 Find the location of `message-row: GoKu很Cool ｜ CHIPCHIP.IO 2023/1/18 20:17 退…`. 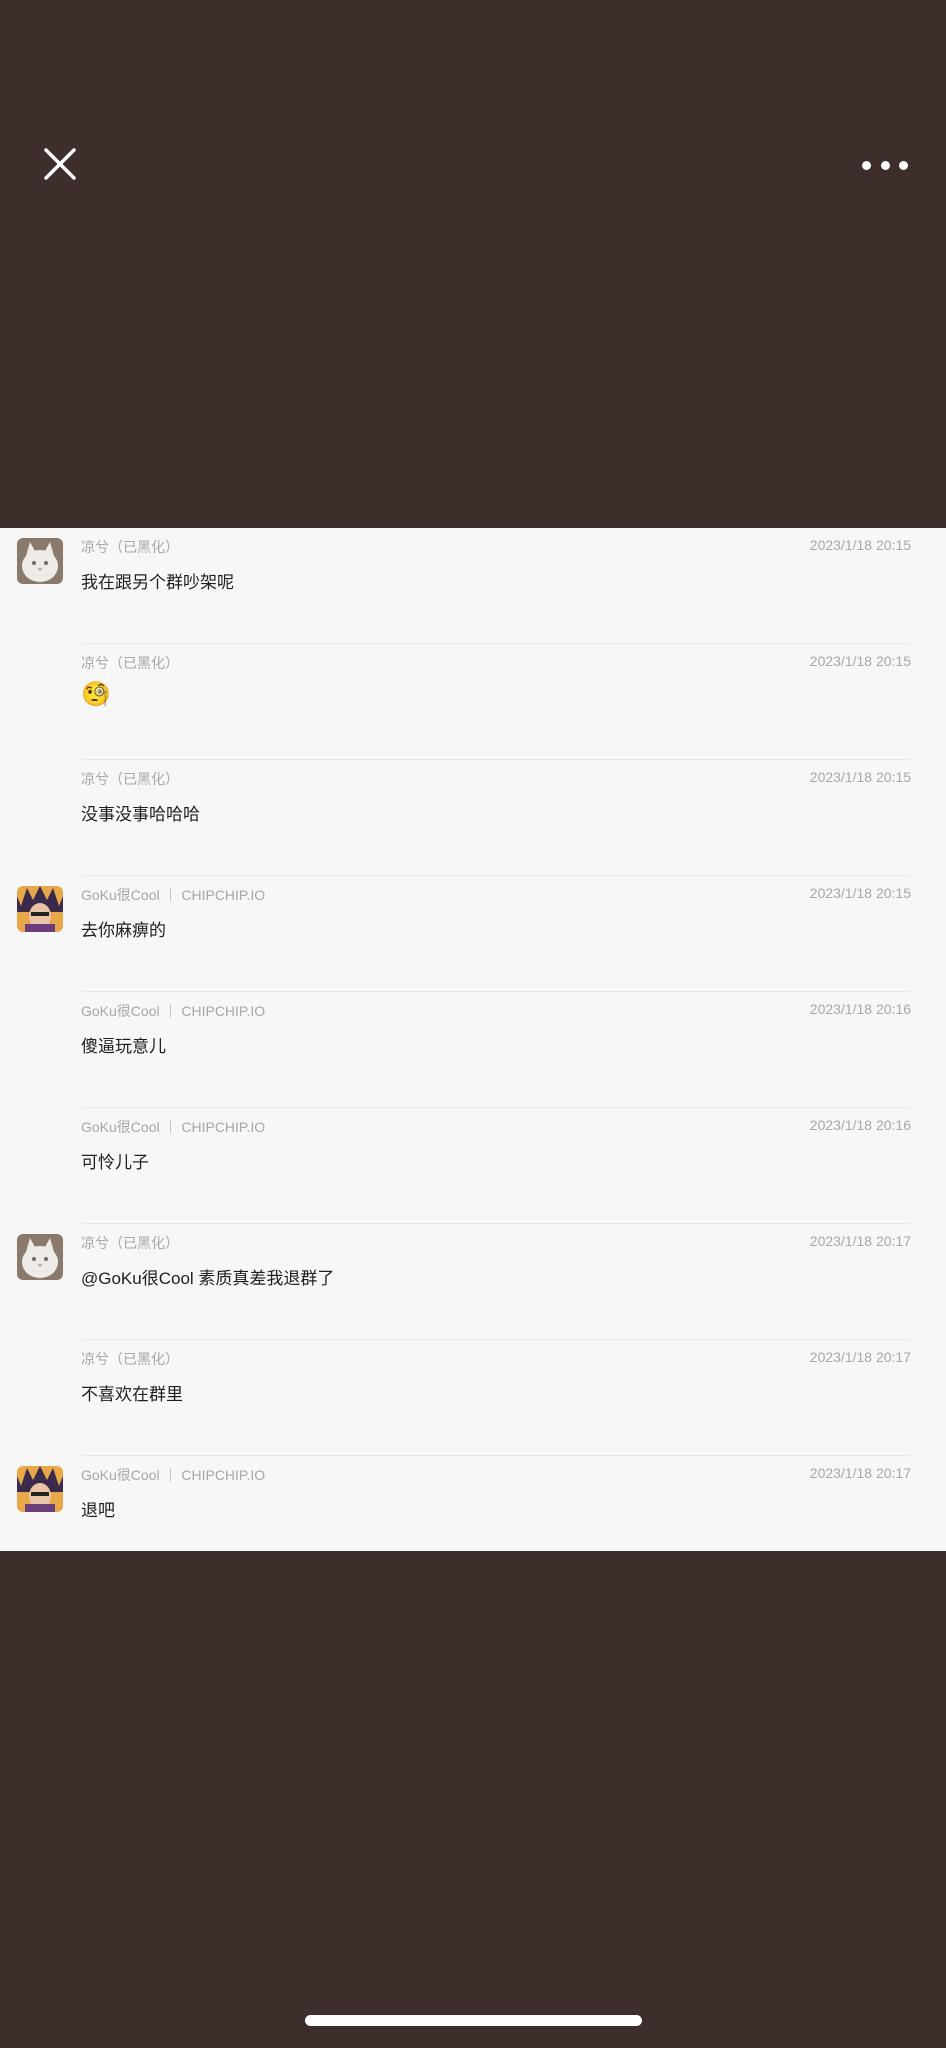

message-row: GoKu很Cool ｜ CHIPCHIP.IO 2023/1/18 20:17 退… is located at coordinates (473, 1514).